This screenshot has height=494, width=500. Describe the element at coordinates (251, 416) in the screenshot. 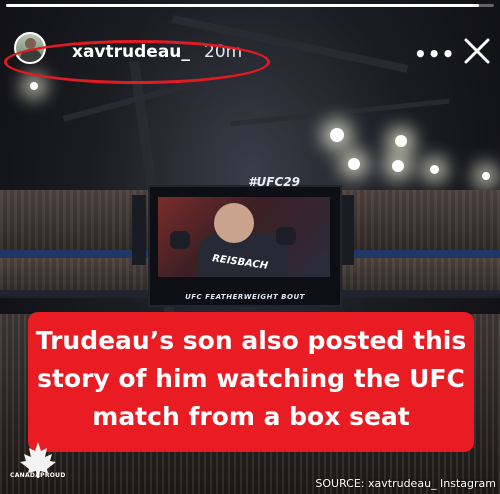

I see `caption-line-3: match from a box seat` at that location.